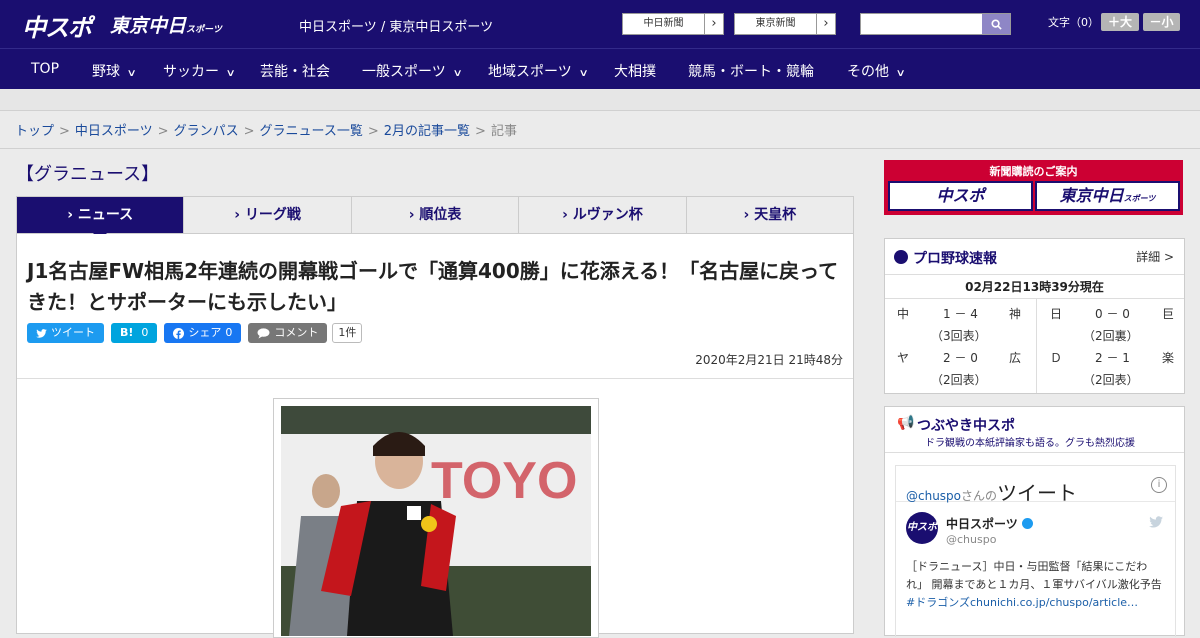 This screenshot has height=638, width=1200. I want to click on subscription-title: 新聞購読のご案内, so click(1033, 171).